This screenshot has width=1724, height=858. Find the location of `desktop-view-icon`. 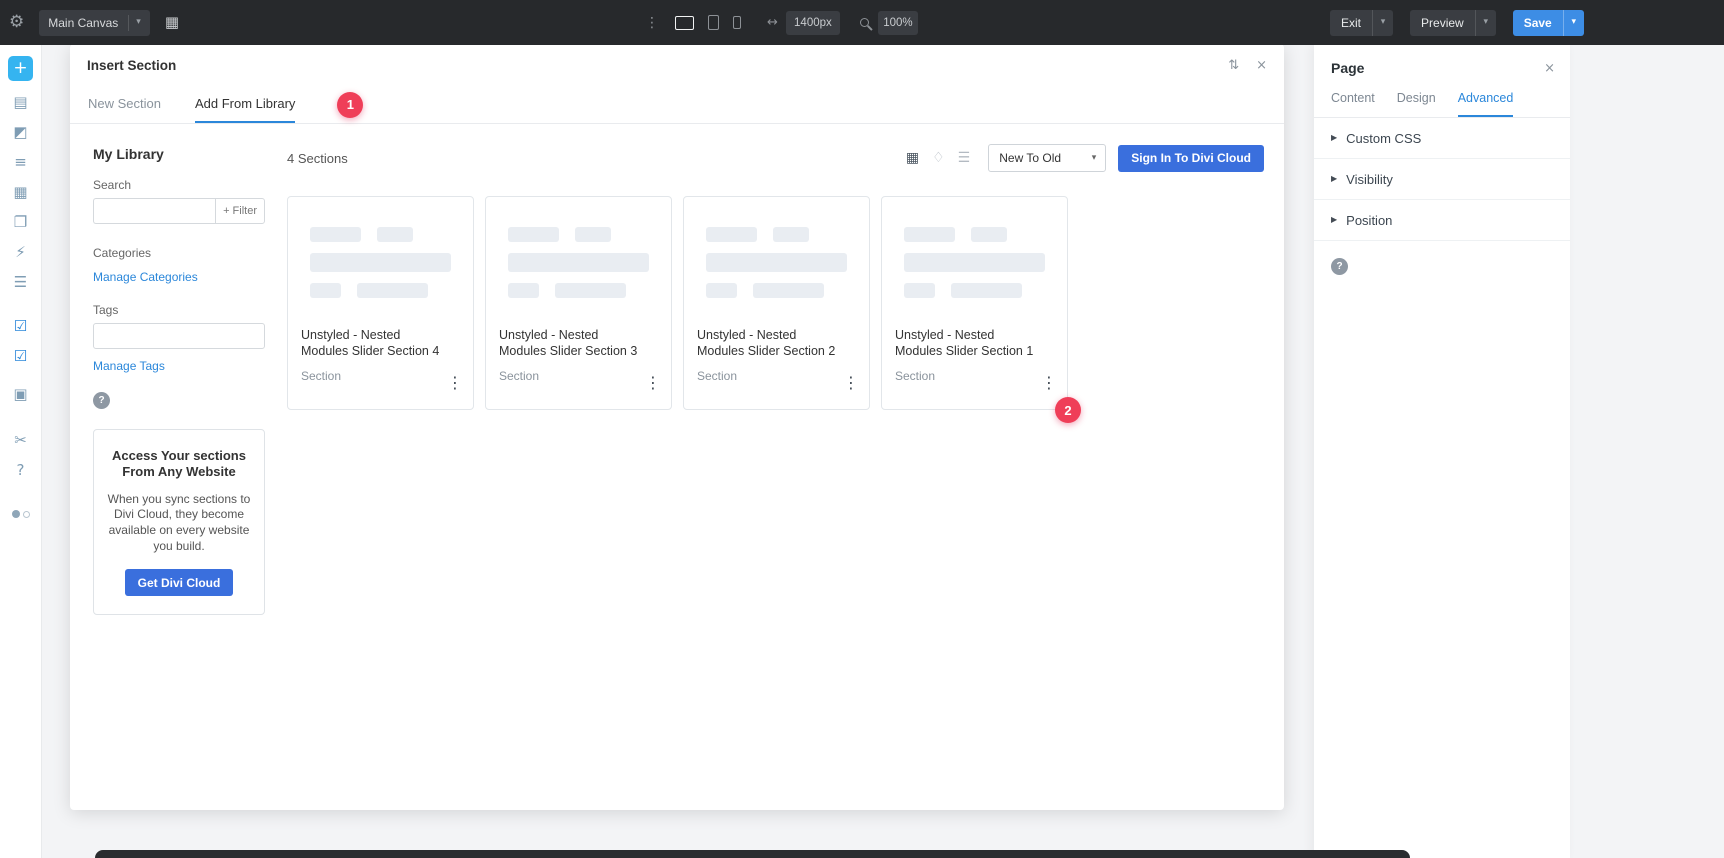

desktop-view-icon is located at coordinates (684, 22).